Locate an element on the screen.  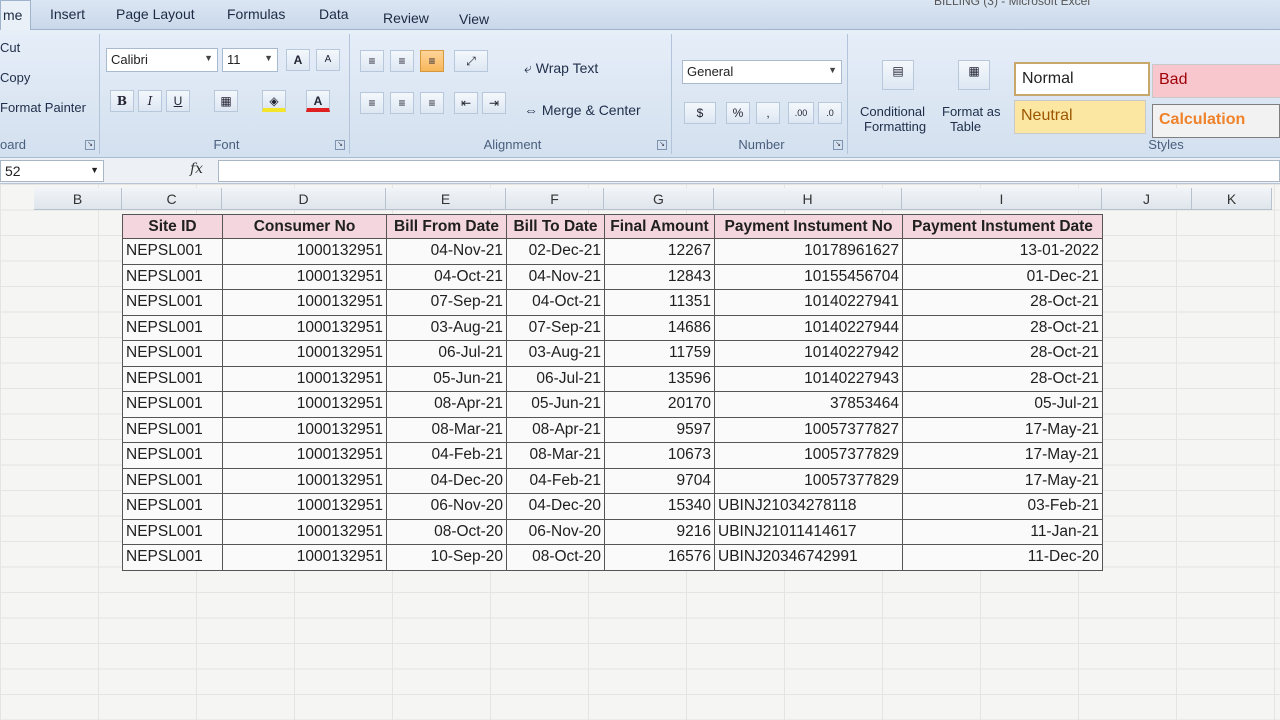
tab-view: View is located at coordinates (474, 19).